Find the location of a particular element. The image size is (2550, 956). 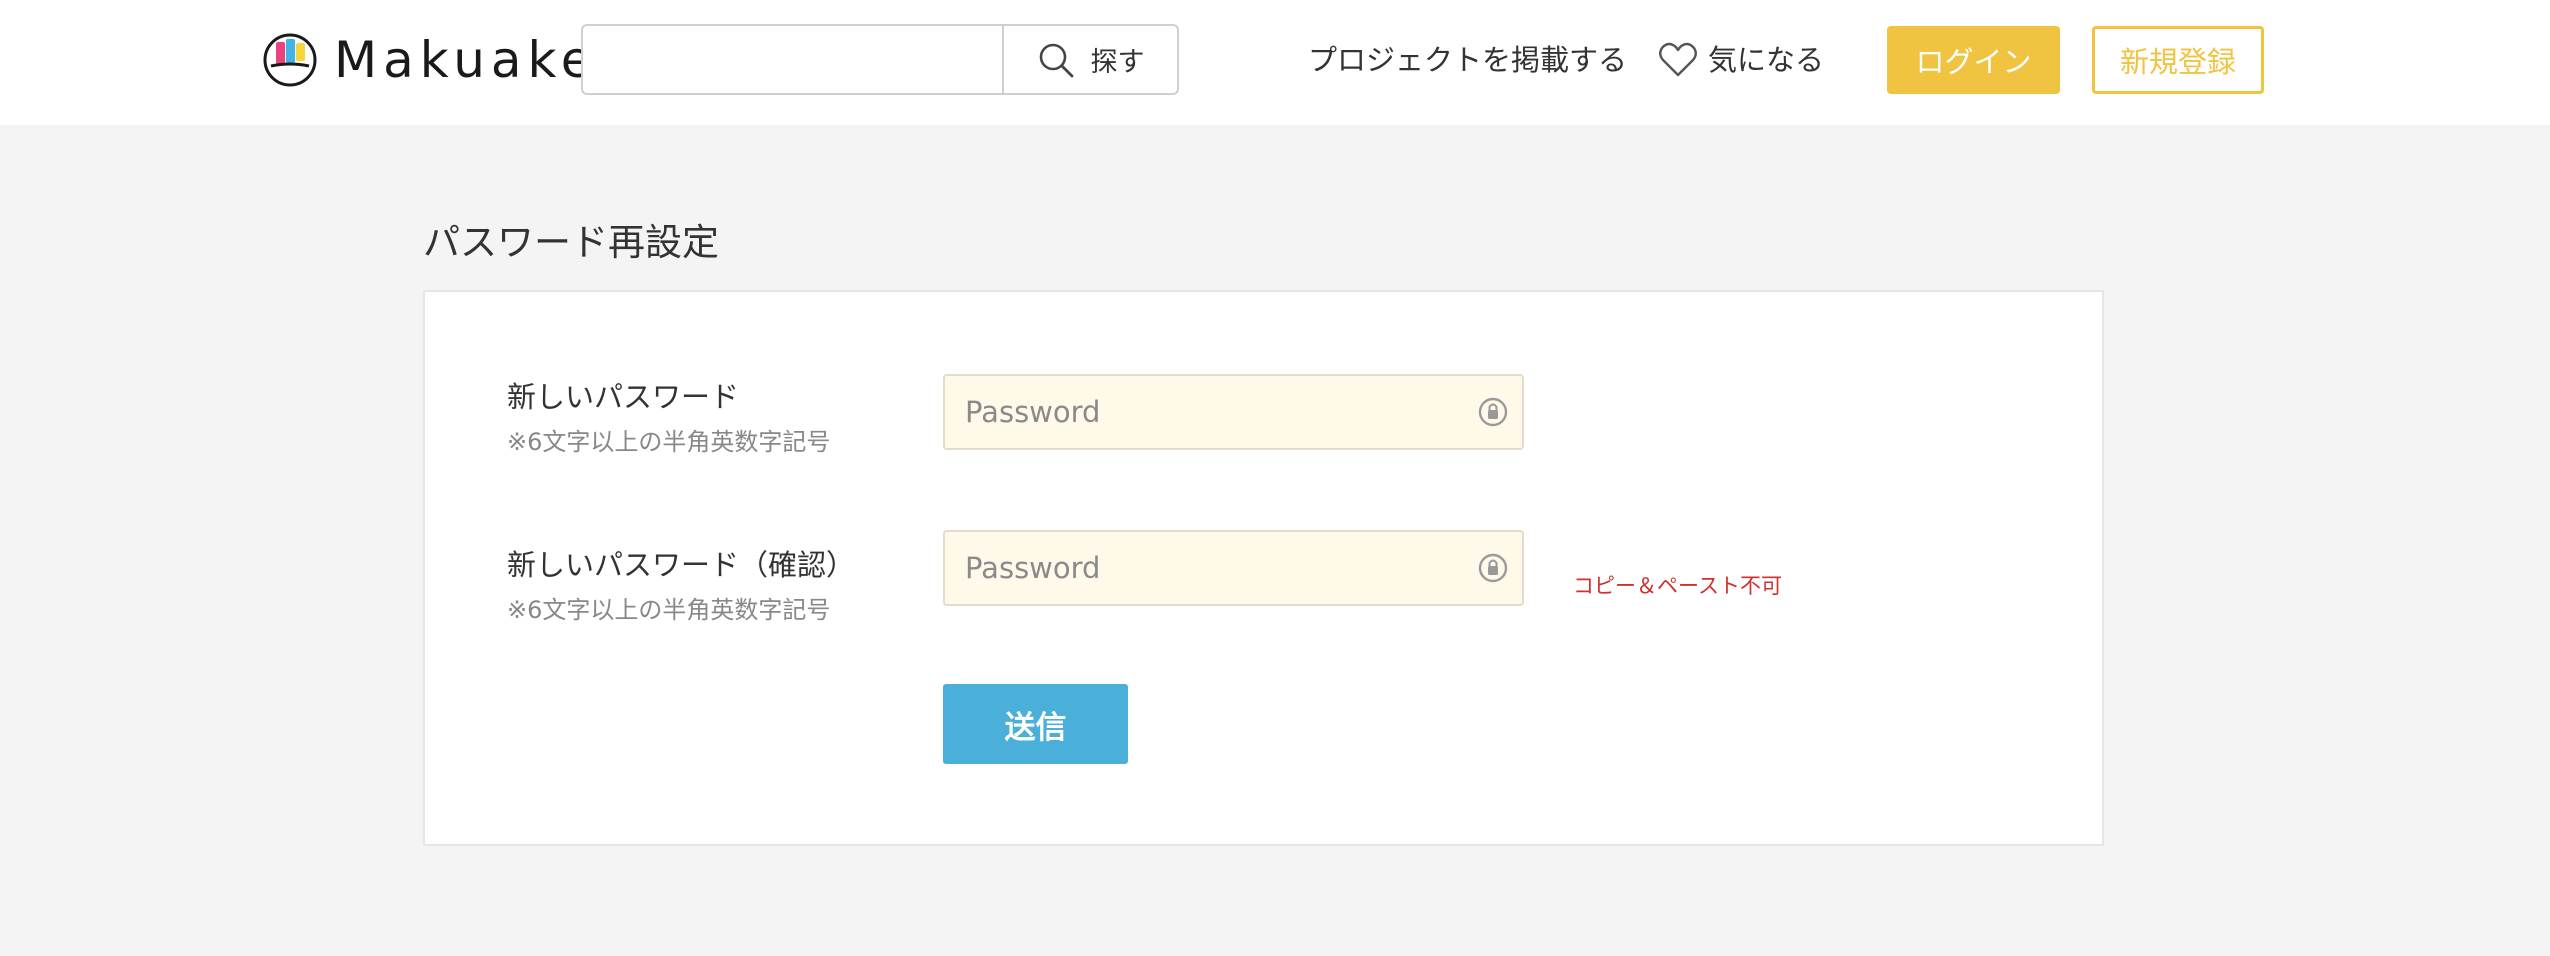

new-password-input is located at coordinates (1210, 412).